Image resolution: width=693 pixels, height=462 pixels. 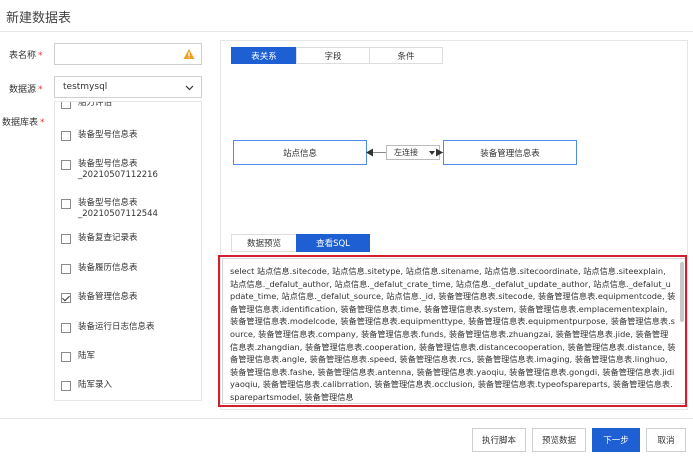 What do you see at coordinates (124, 356) in the screenshot?
I see `list-item: 陆军` at bounding box center [124, 356].